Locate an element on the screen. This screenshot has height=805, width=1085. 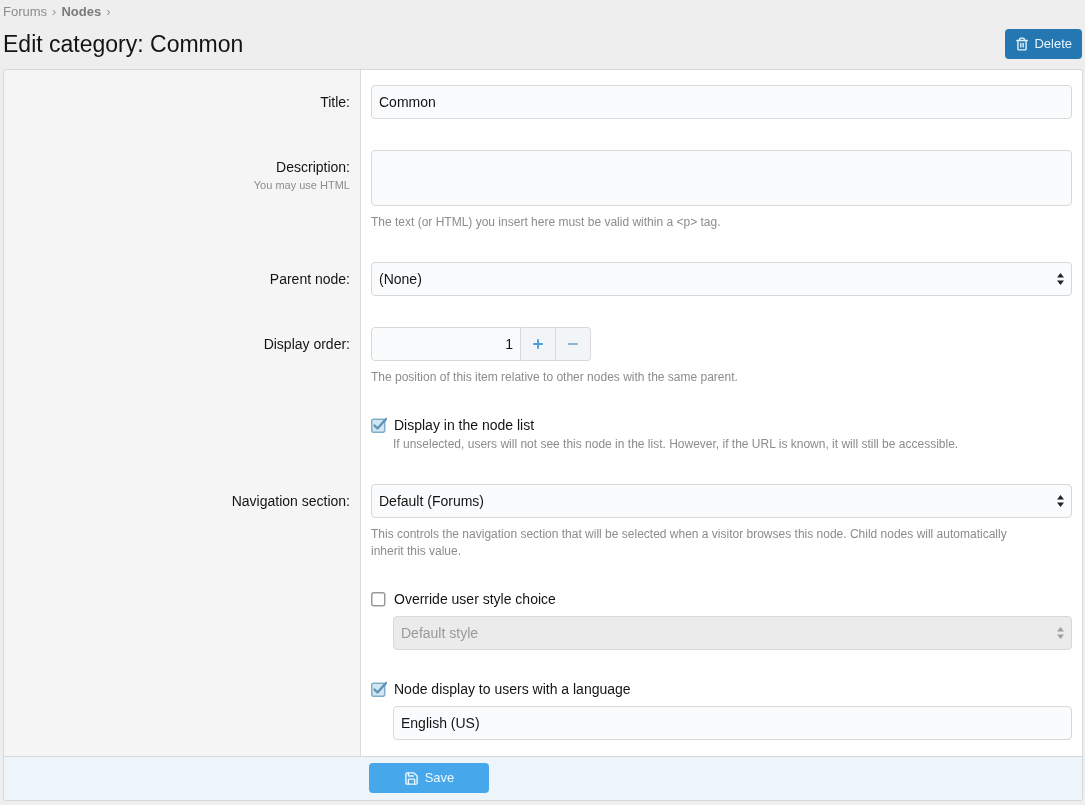
field-label: Display order: is located at coordinates (306, 344).